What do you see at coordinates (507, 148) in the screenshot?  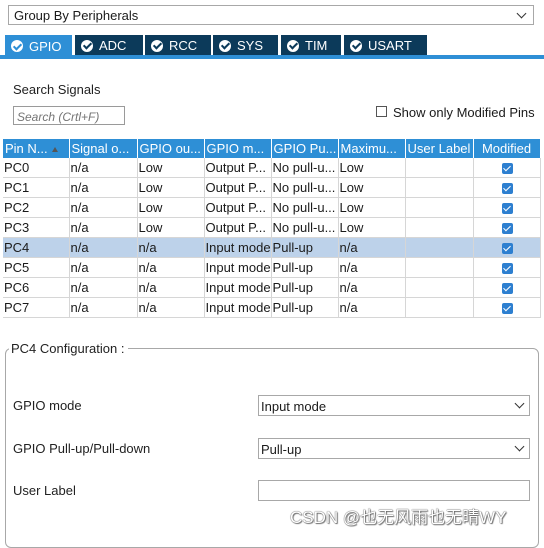 I see `col-header-modified: Modified` at bounding box center [507, 148].